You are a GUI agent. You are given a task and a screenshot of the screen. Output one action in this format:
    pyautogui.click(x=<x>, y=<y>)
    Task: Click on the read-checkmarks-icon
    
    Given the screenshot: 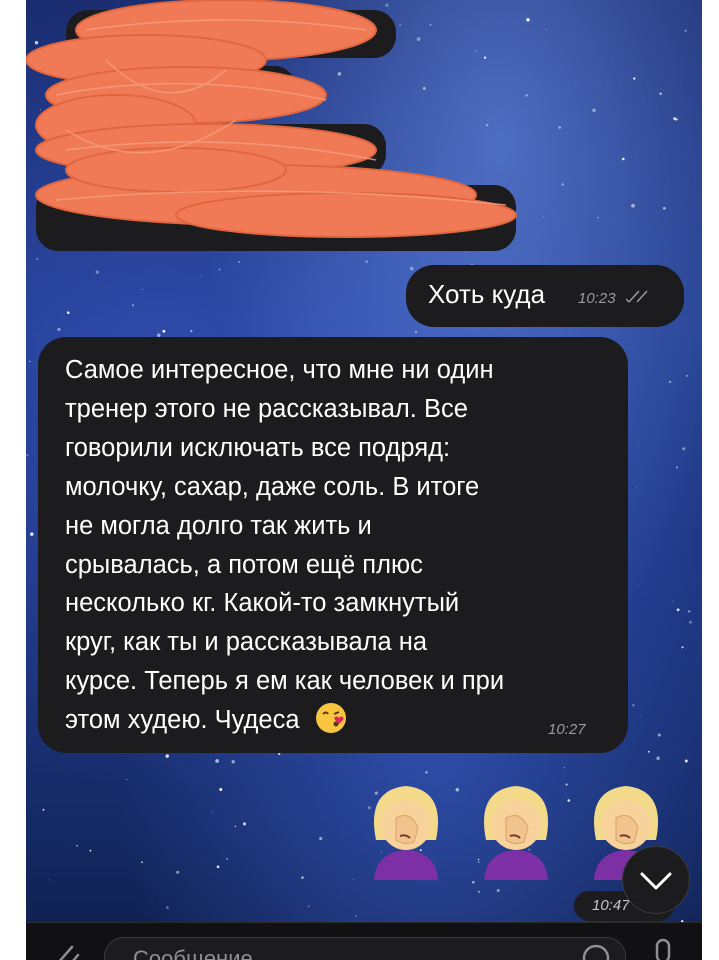 What is the action you would take?
    pyautogui.click(x=637, y=296)
    